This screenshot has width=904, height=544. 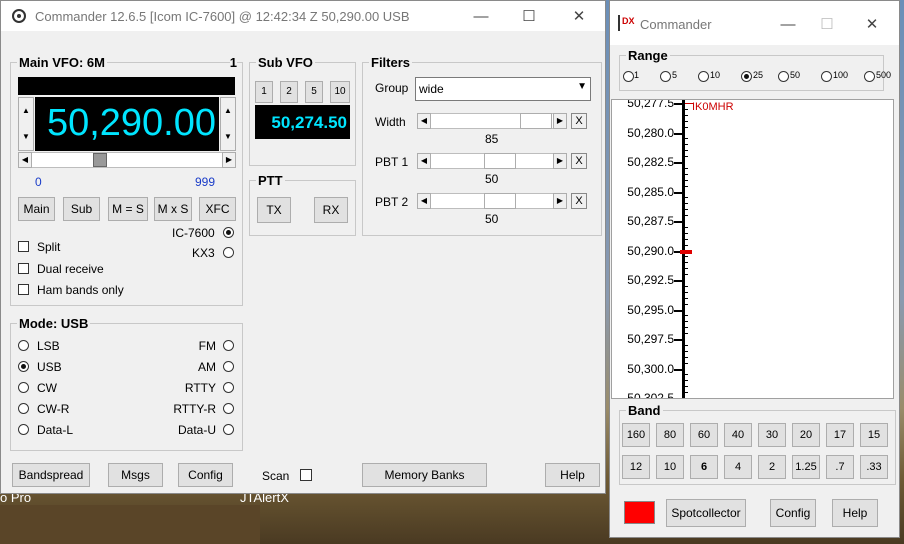 I want to click on filters-title: Filters, so click(x=391, y=62).